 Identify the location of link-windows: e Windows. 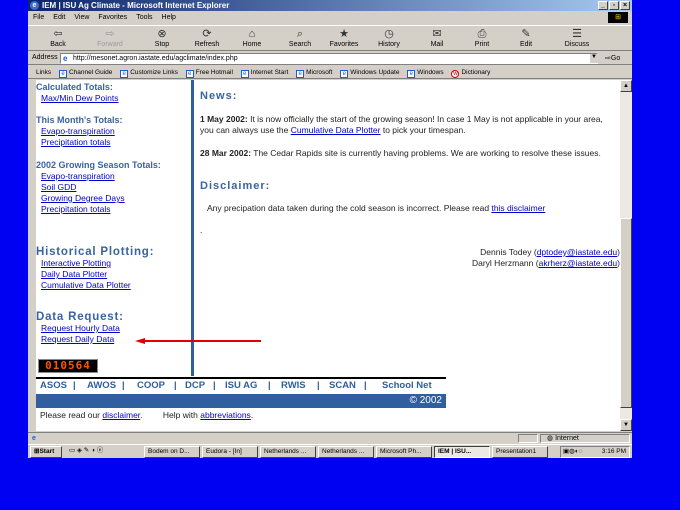
(425, 73).